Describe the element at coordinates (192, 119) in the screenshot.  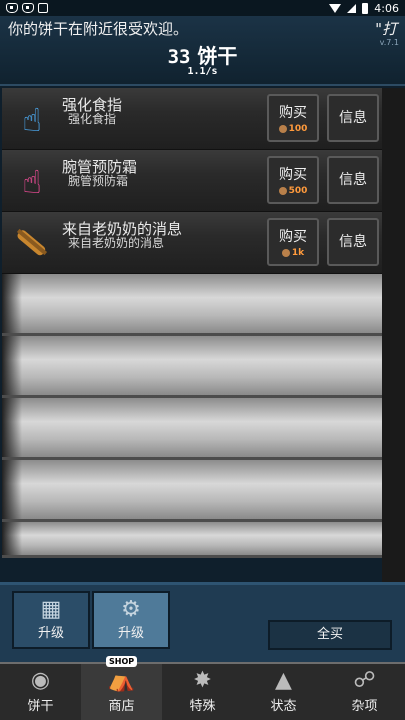
I see `upgrade-row: ☝ 强化食指 强化食指 购买 100 信息` at that location.